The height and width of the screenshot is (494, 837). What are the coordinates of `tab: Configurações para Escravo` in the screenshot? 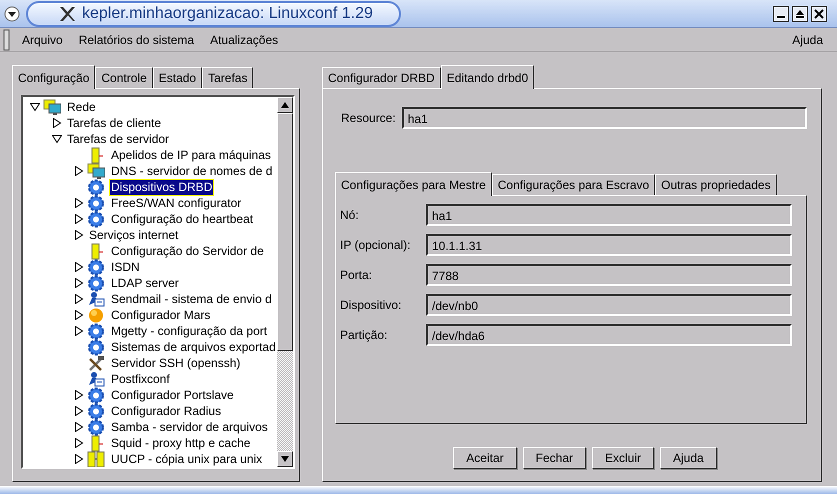 It's located at (574, 184).